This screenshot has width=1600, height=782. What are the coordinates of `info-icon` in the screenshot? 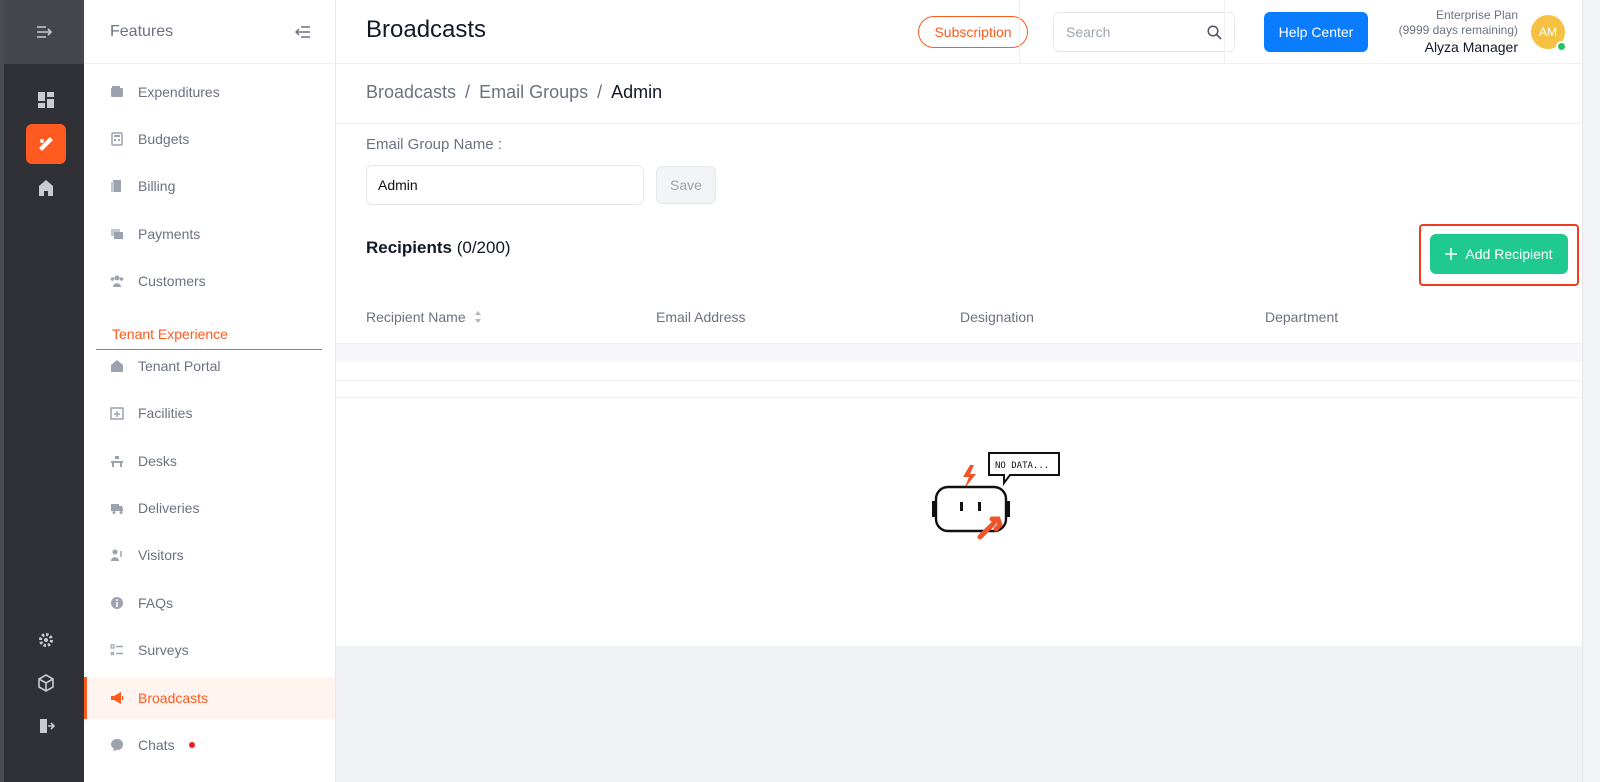 It's located at (117, 603).